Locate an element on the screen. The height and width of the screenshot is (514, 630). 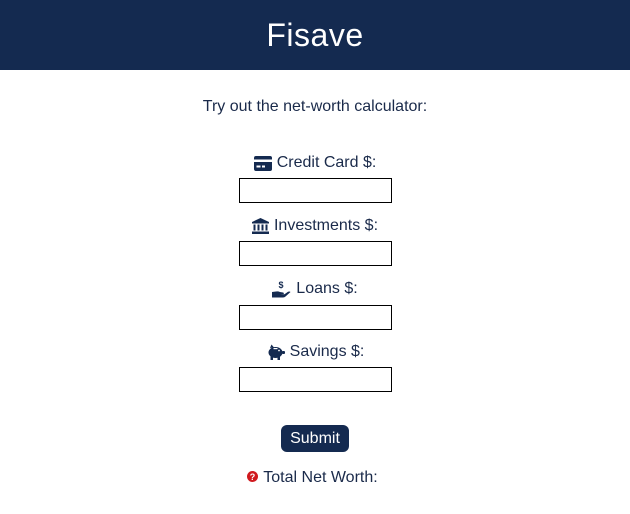
app-header: Fisave is located at coordinates (315, 35).